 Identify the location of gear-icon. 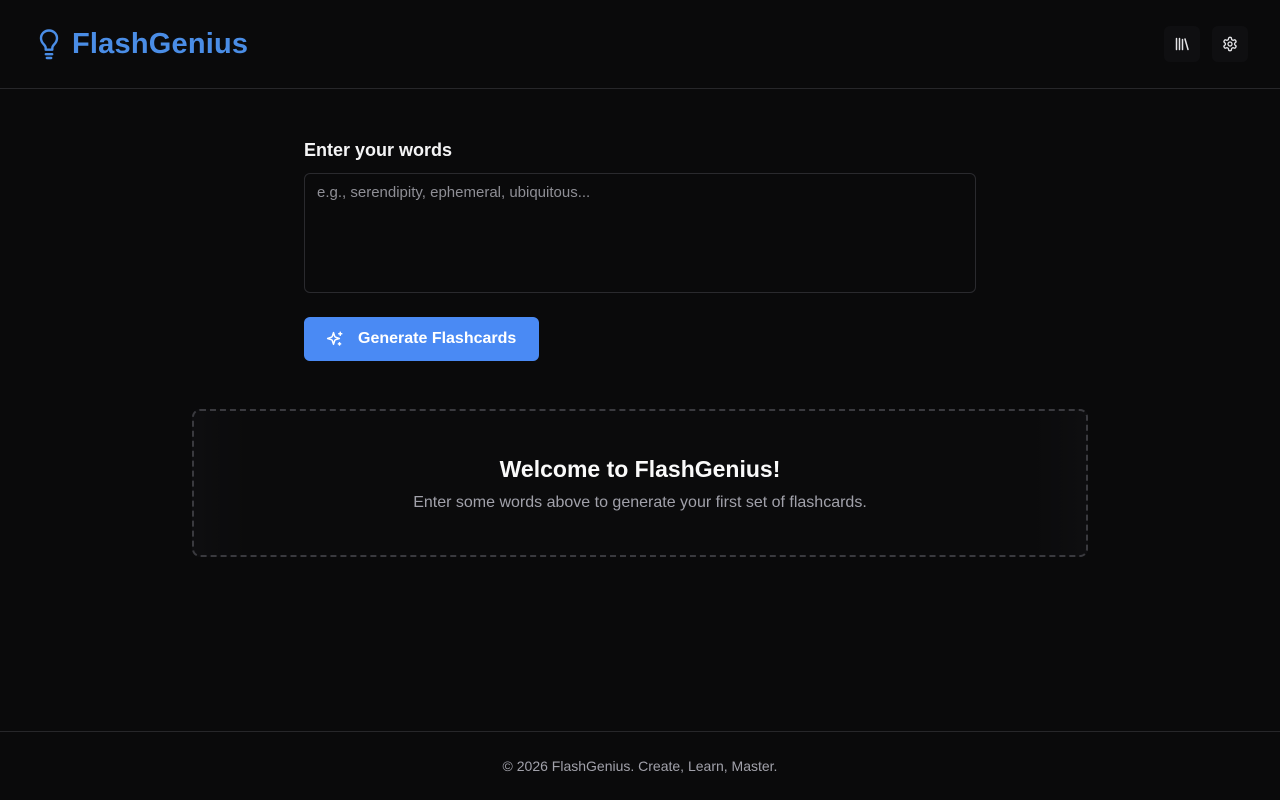
(1230, 44).